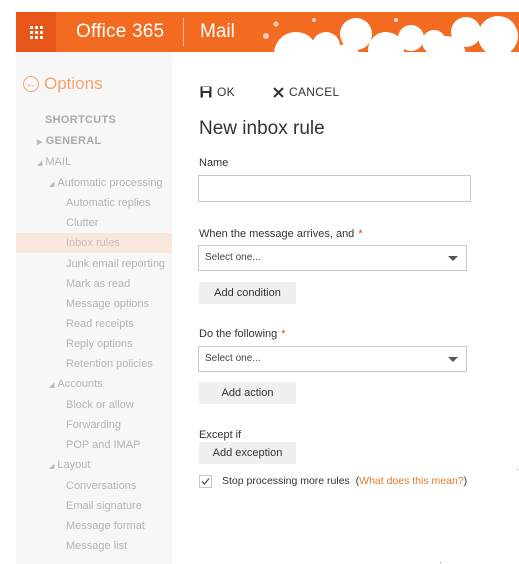  I want to click on sidebar-item-clutter: Clutter, so click(82, 223).